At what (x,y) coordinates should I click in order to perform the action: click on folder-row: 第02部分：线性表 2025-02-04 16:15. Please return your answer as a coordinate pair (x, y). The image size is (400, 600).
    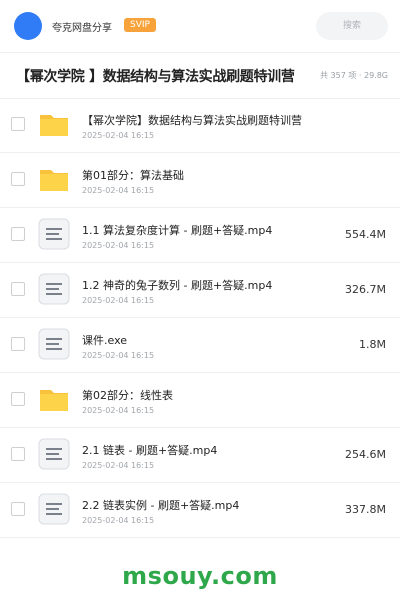
    Looking at the image, I should click on (200, 400).